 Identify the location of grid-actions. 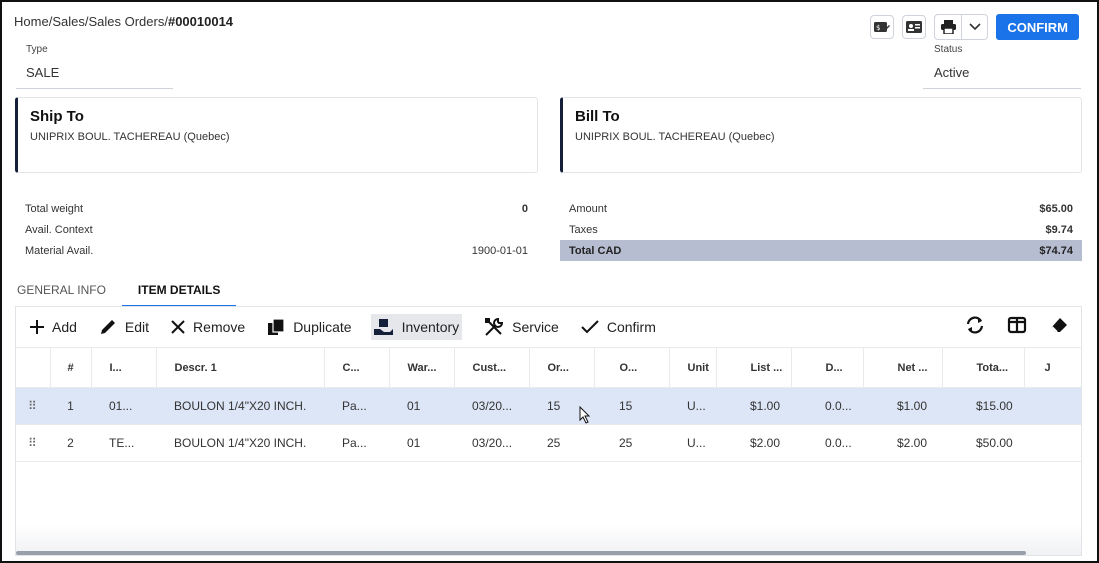
(1017, 325).